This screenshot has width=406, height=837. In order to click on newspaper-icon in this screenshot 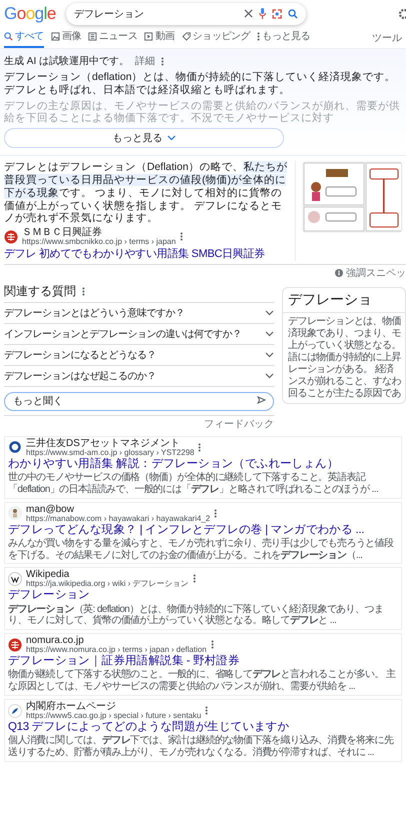, I will do `click(93, 36)`.